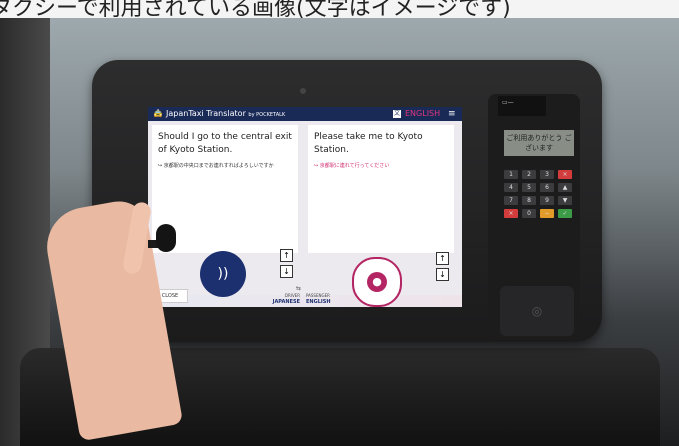 This screenshot has height=446, width=679. What do you see at coordinates (292, 295) in the screenshot?
I see `driver-label: DRIVER` at bounding box center [292, 295].